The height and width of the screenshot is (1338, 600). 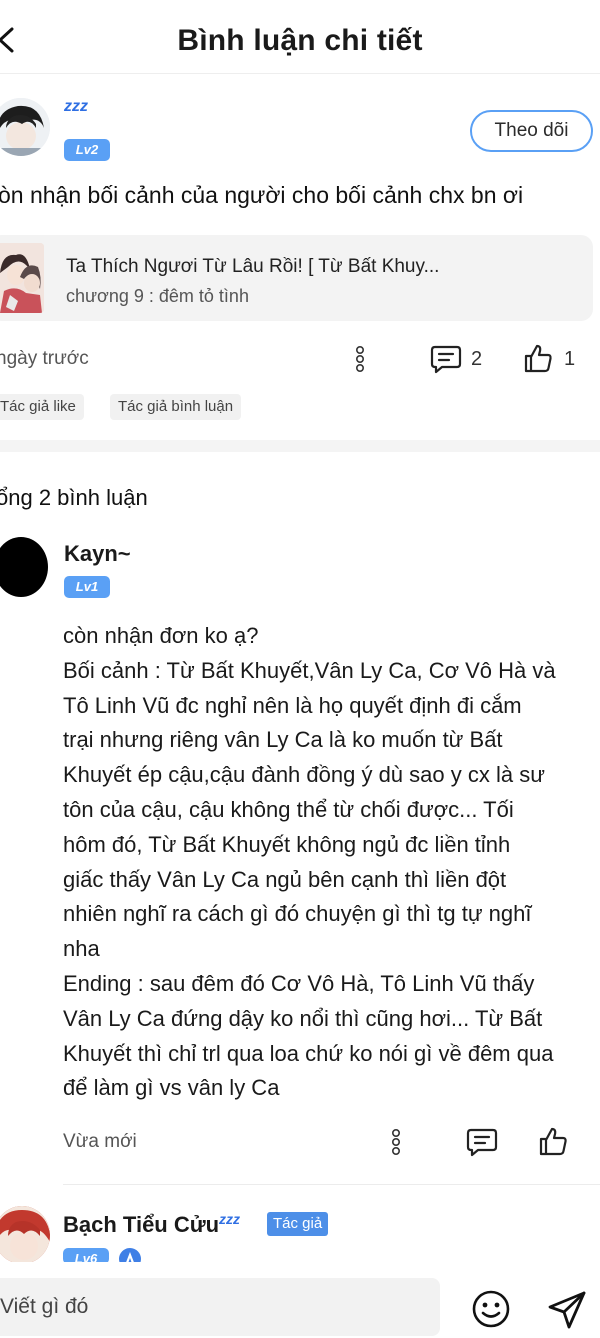 What do you see at coordinates (100, 1141) in the screenshot?
I see `comment-time: Vừa mới` at bounding box center [100, 1141].